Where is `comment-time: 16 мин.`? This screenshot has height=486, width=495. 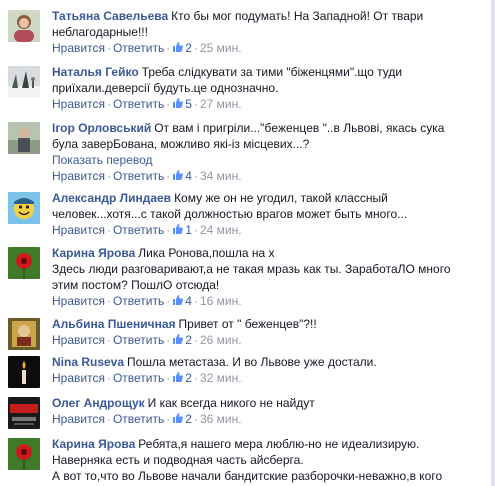 comment-time: 16 мин. is located at coordinates (221, 301).